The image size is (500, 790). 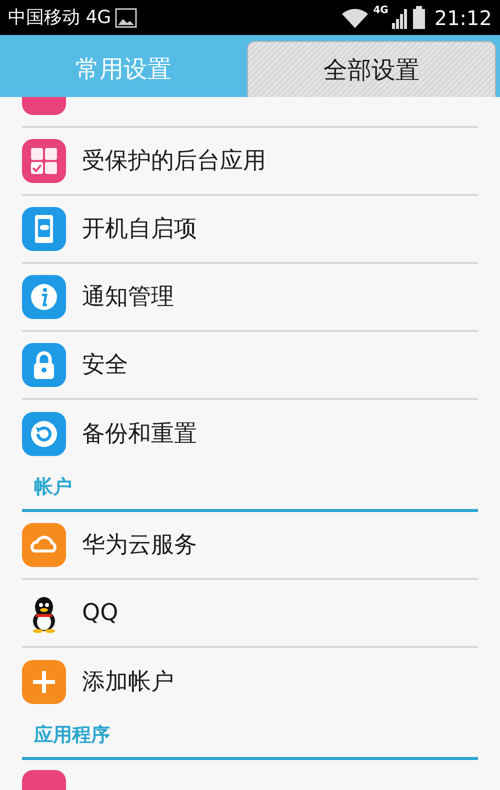 What do you see at coordinates (250, 738) in the screenshot?
I see `section-header: 应用程序` at bounding box center [250, 738].